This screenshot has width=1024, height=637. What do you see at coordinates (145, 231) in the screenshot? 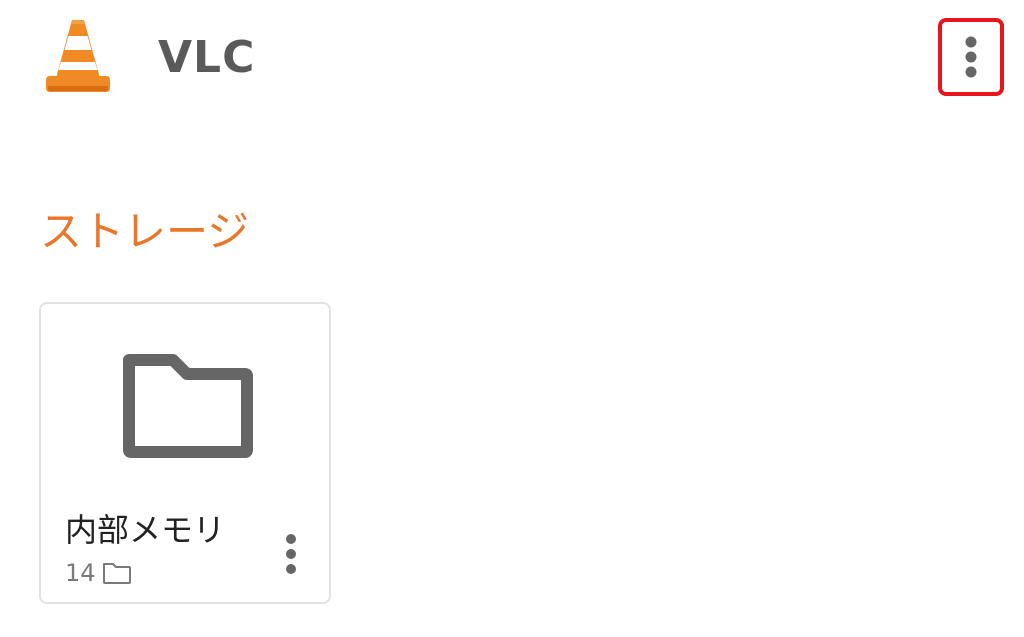
I see `storage-section-title: ストレージ` at bounding box center [145, 231].